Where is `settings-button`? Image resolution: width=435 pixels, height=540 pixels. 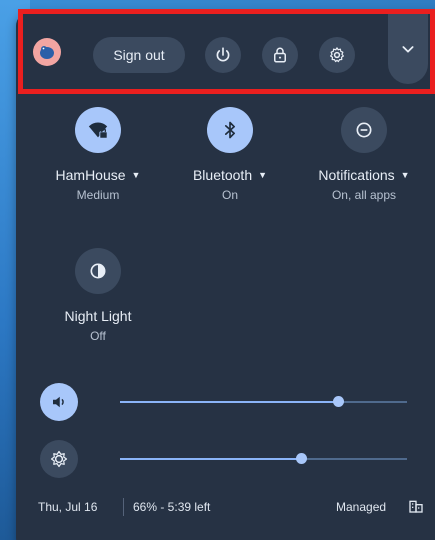 settings-button is located at coordinates (337, 55).